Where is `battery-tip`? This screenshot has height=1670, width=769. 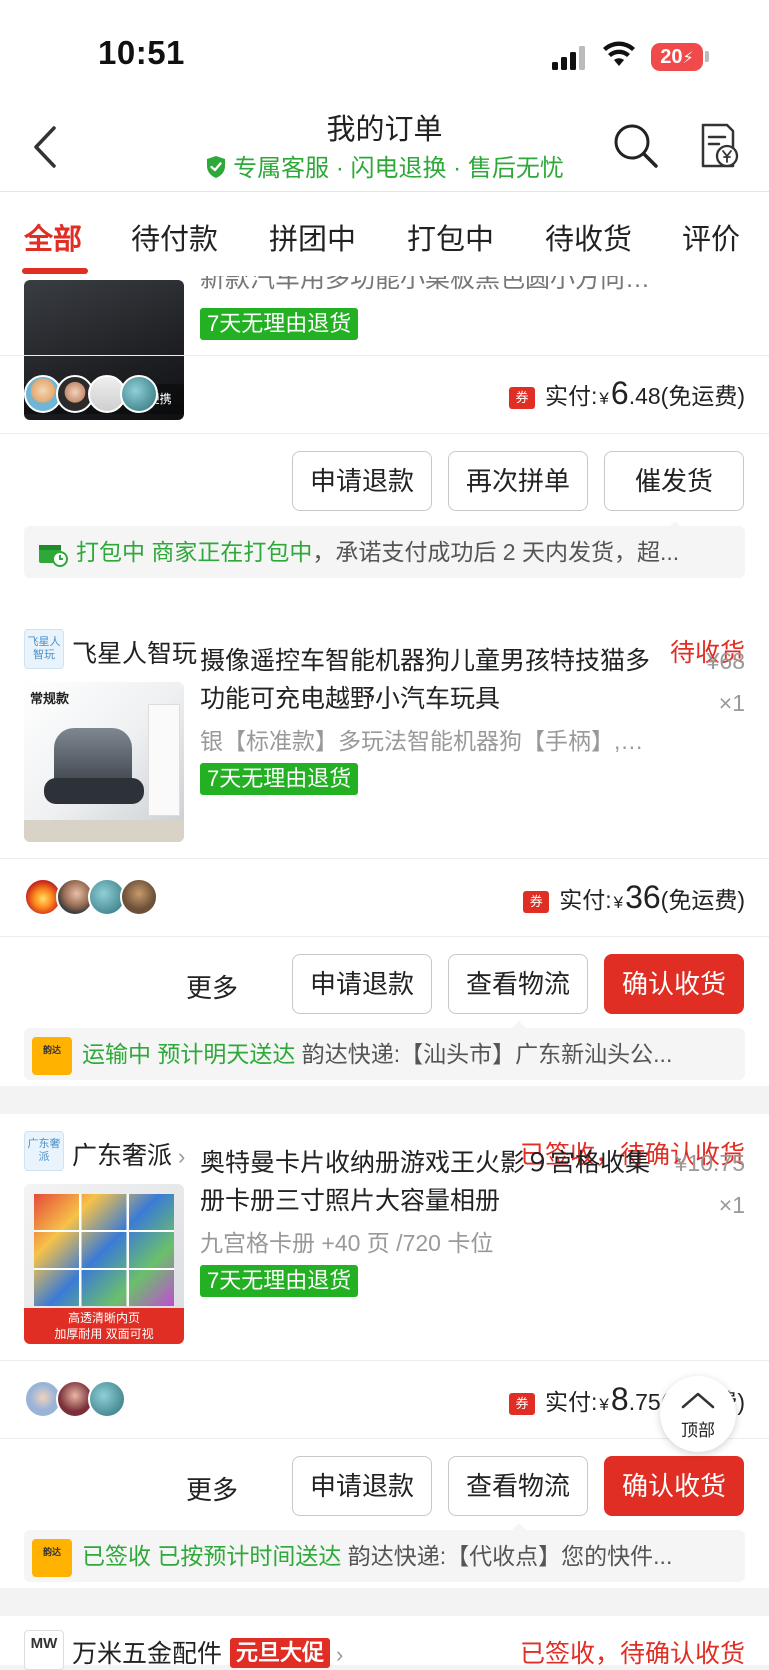
battery-tip is located at coordinates (707, 56).